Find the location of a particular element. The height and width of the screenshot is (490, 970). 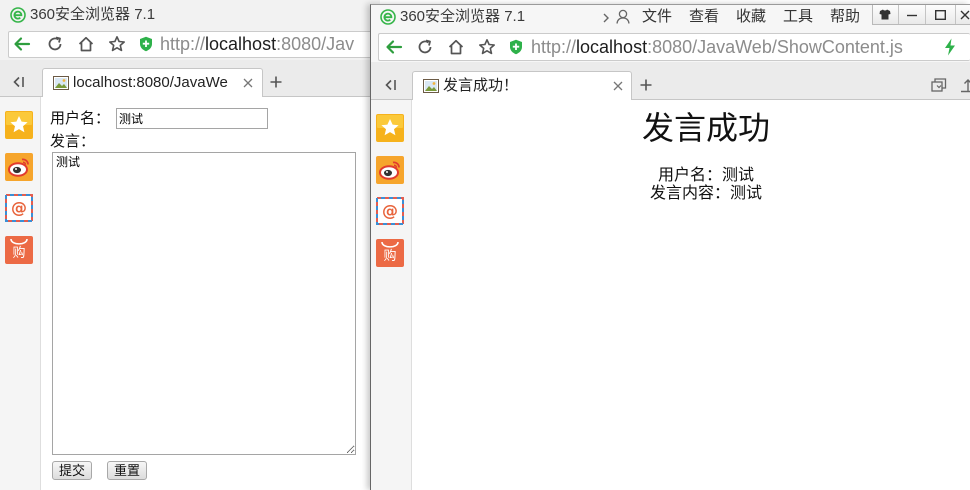

close-button is located at coordinates (963, 14).